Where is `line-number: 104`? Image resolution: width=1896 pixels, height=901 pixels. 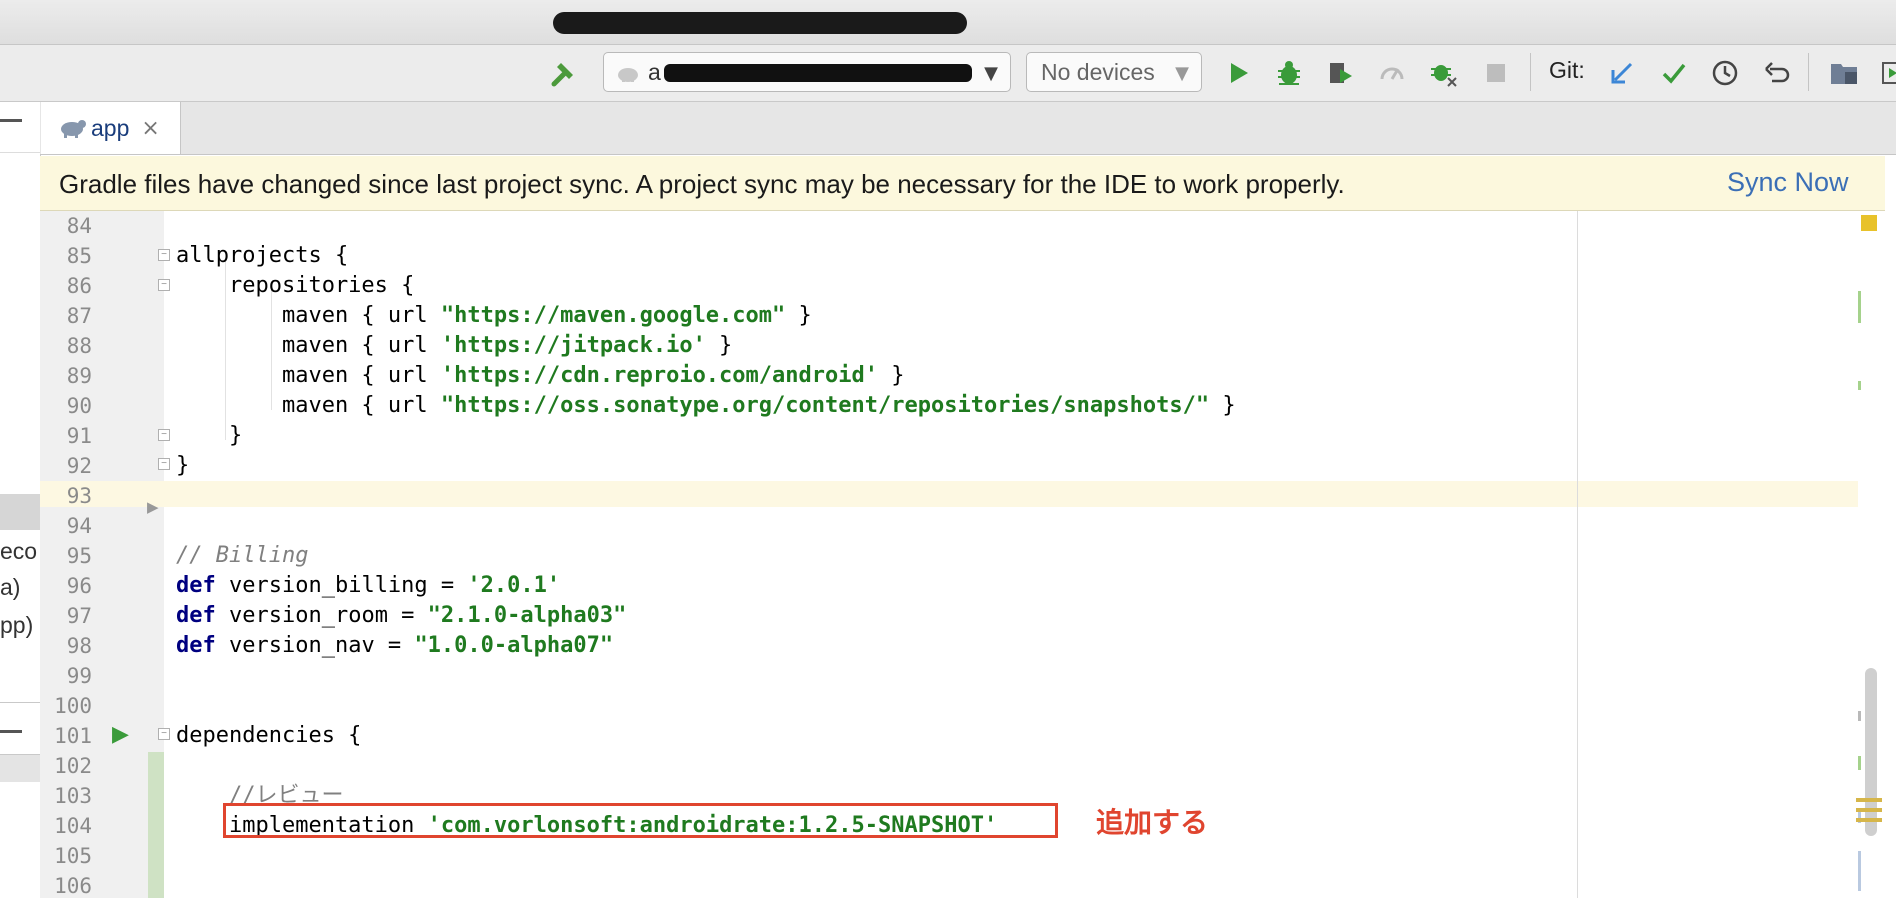
line-number: 104 is located at coordinates (73, 826).